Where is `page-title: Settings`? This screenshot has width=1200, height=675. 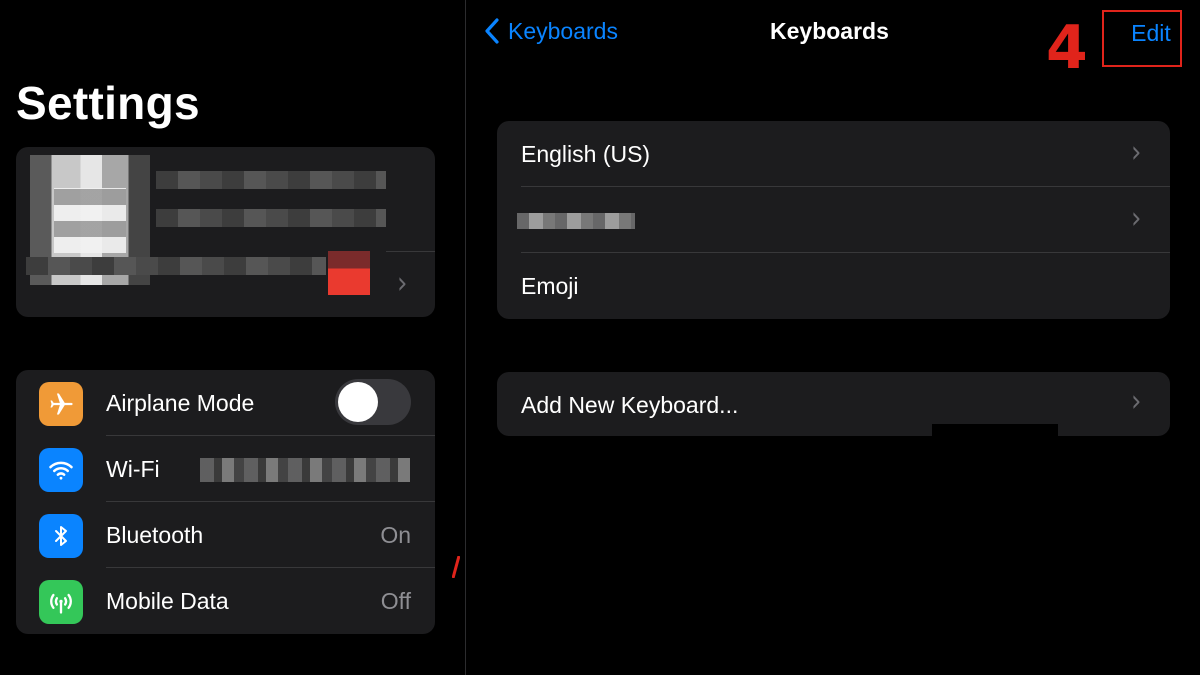 page-title: Settings is located at coordinates (108, 103).